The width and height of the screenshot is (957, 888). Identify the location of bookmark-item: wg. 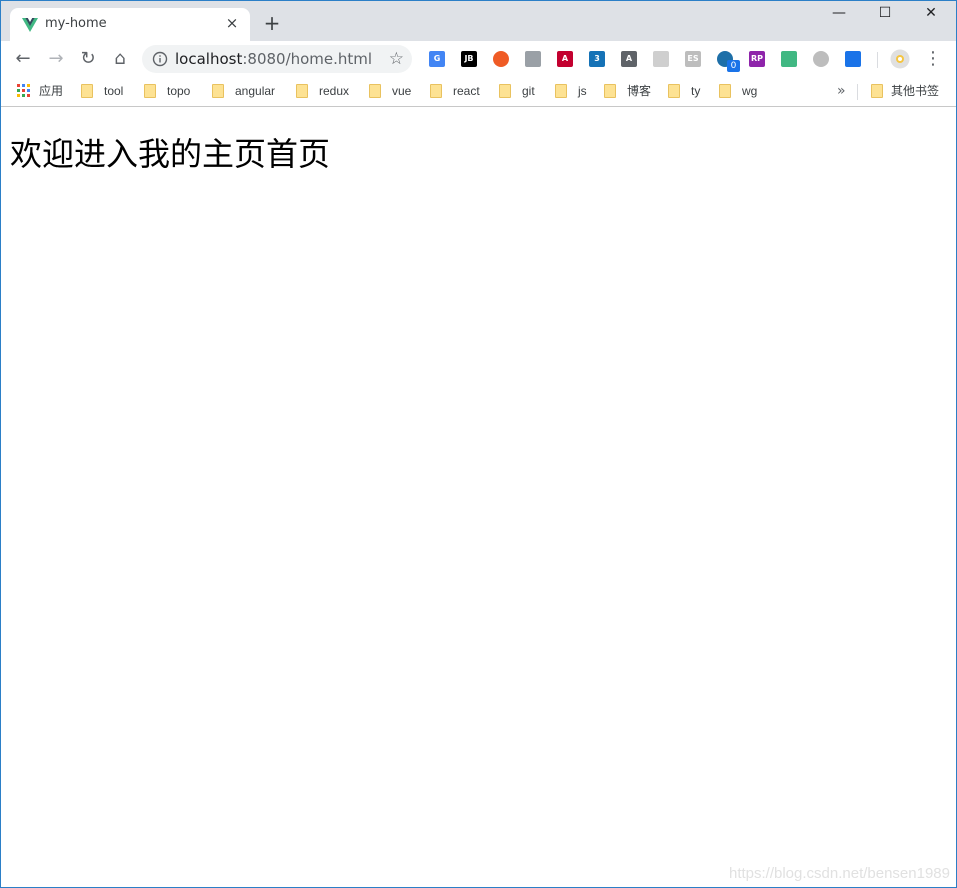
(749, 91).